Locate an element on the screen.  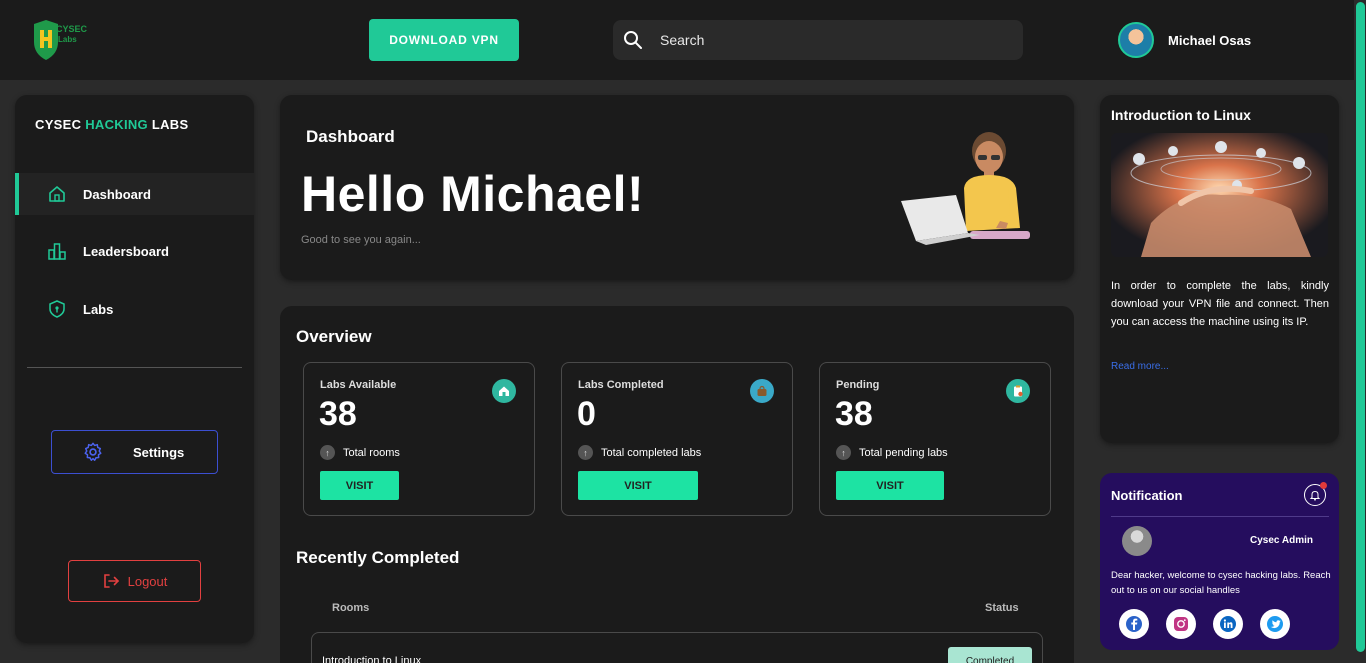
notification-dot is located at coordinates (1323, 485).